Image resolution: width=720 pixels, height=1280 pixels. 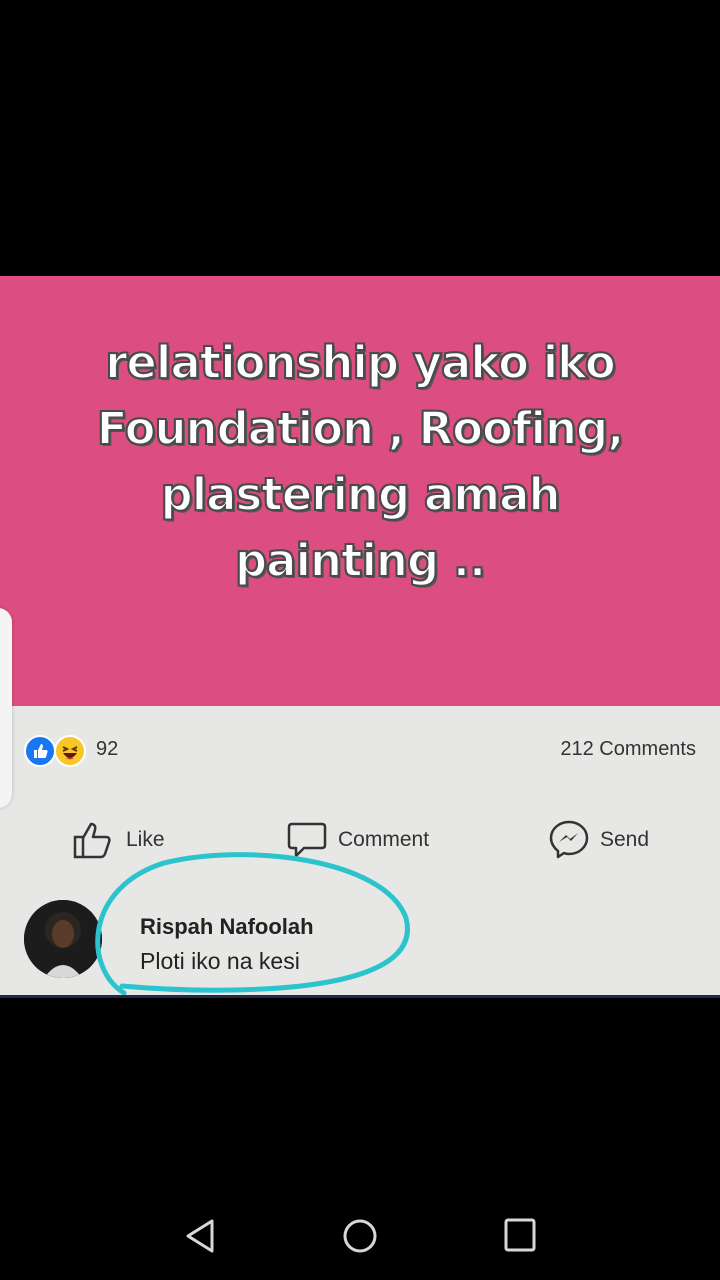 I want to click on send-label: Send, so click(x=625, y=839).